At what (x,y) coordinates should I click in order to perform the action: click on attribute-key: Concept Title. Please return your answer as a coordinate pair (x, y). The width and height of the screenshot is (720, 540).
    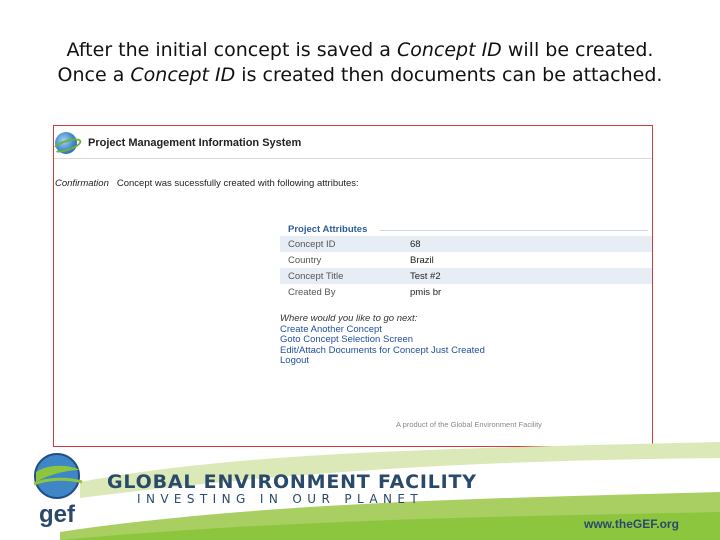
    Looking at the image, I should click on (316, 276).